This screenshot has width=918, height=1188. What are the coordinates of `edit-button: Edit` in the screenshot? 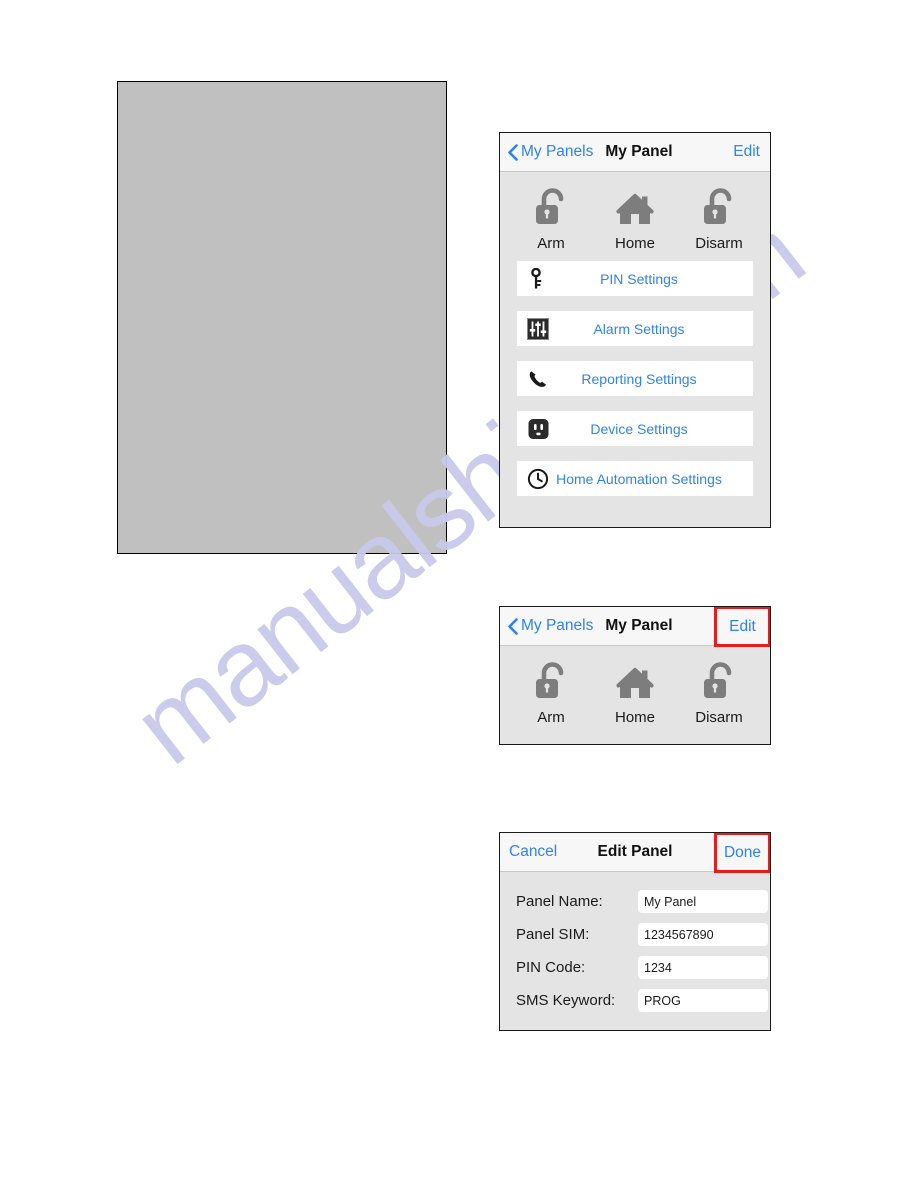 It's located at (751, 152).